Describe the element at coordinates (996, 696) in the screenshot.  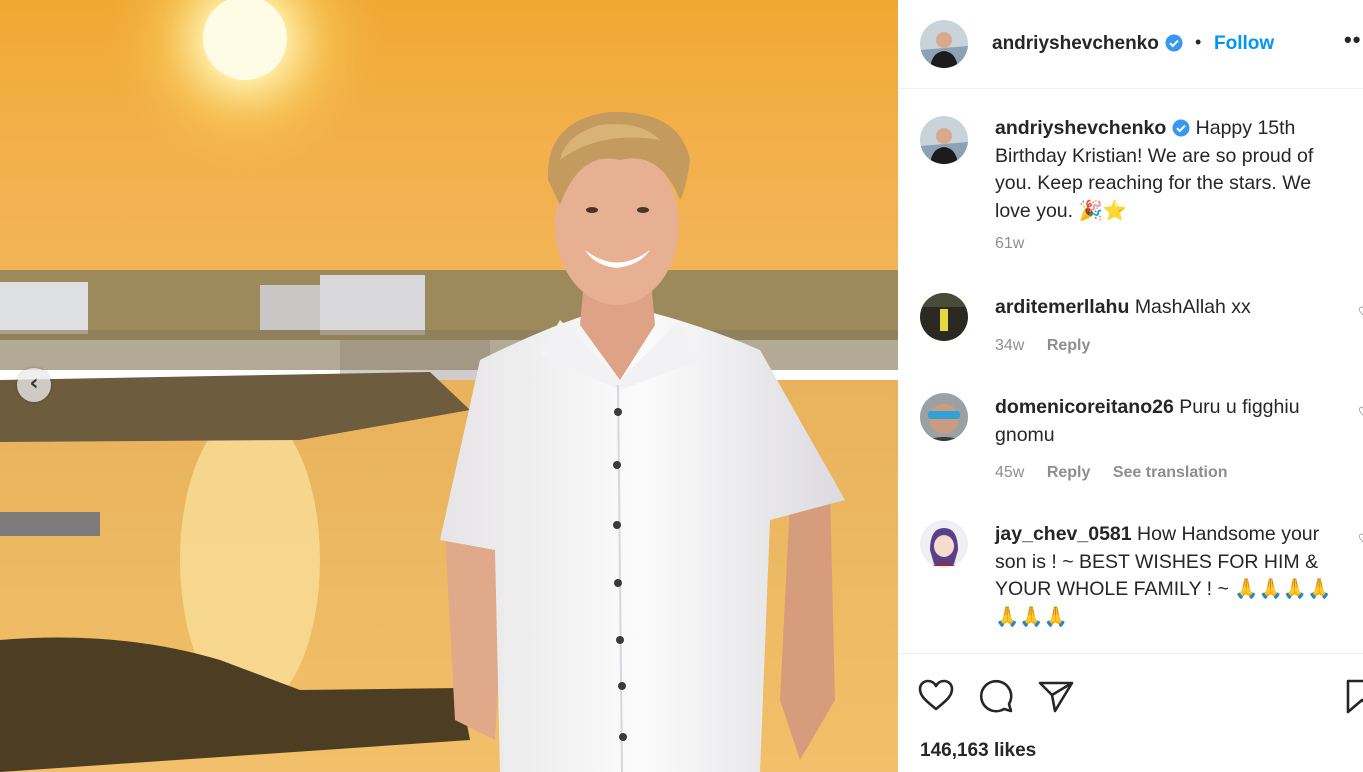
I see `comment-icon` at that location.